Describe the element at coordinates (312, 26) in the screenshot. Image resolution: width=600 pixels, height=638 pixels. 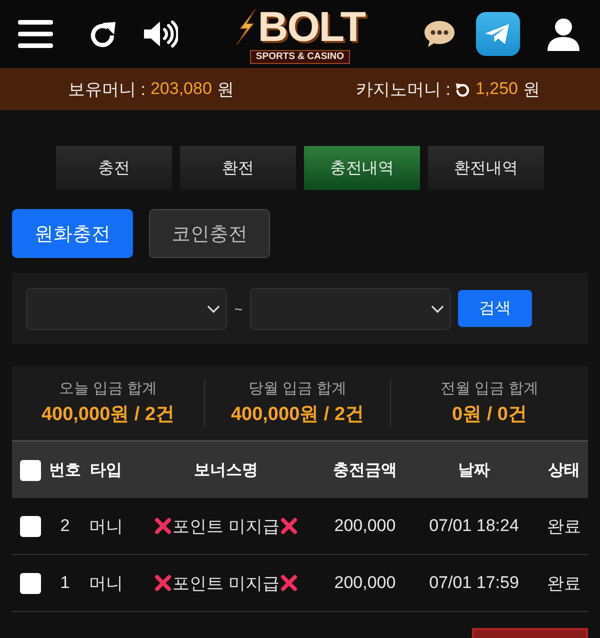
I see `logo-text: BOLT` at that location.